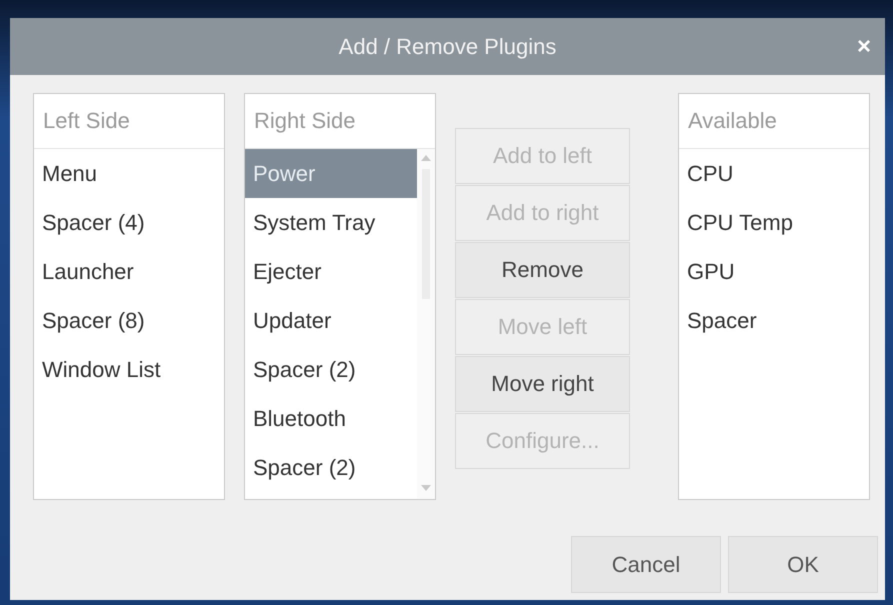 The width and height of the screenshot is (893, 605). Describe the element at coordinates (774, 121) in the screenshot. I see `list-header: Available` at that location.